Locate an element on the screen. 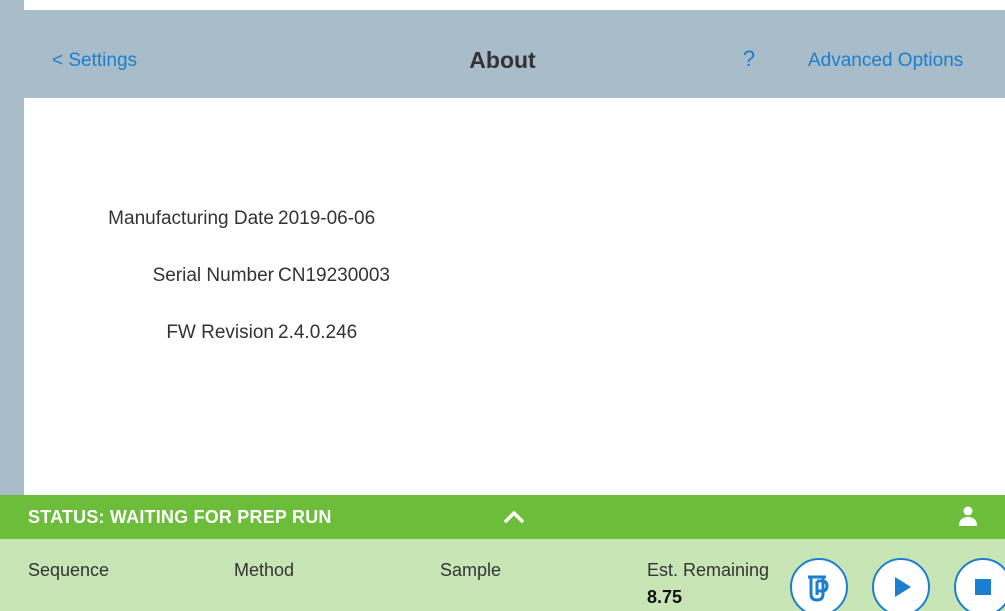 The height and width of the screenshot is (611, 1005). prep-tube-icon is located at coordinates (818, 588).